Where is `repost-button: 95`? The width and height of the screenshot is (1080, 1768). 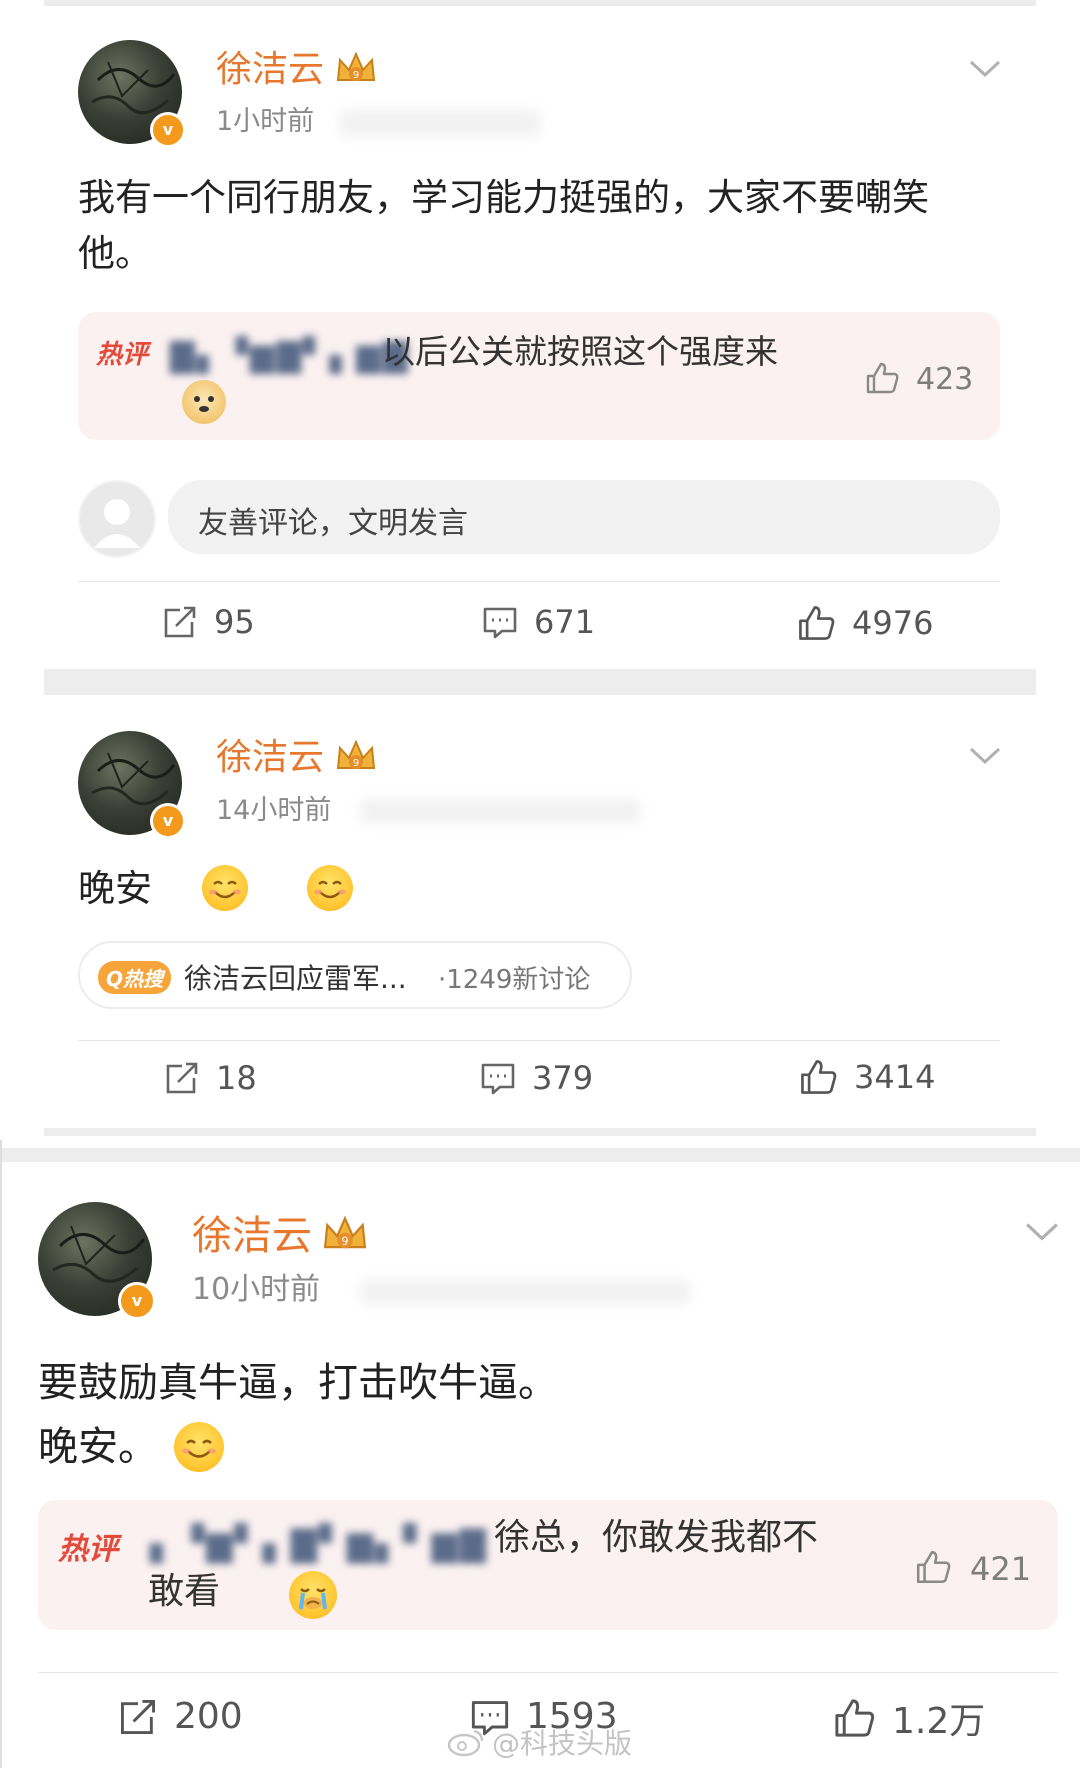 repost-button: 95 is located at coordinates (208, 622).